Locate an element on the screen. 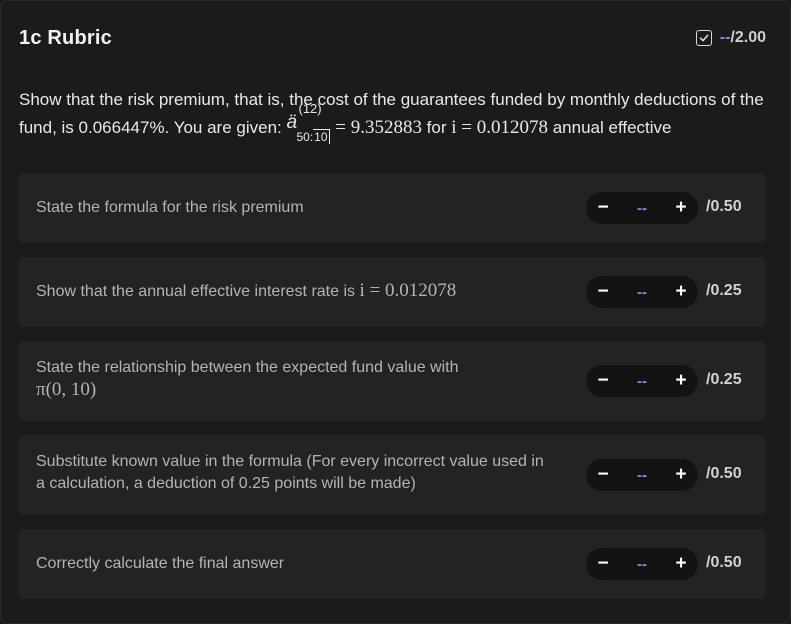  total-score: --/2.00 is located at coordinates (730, 38).